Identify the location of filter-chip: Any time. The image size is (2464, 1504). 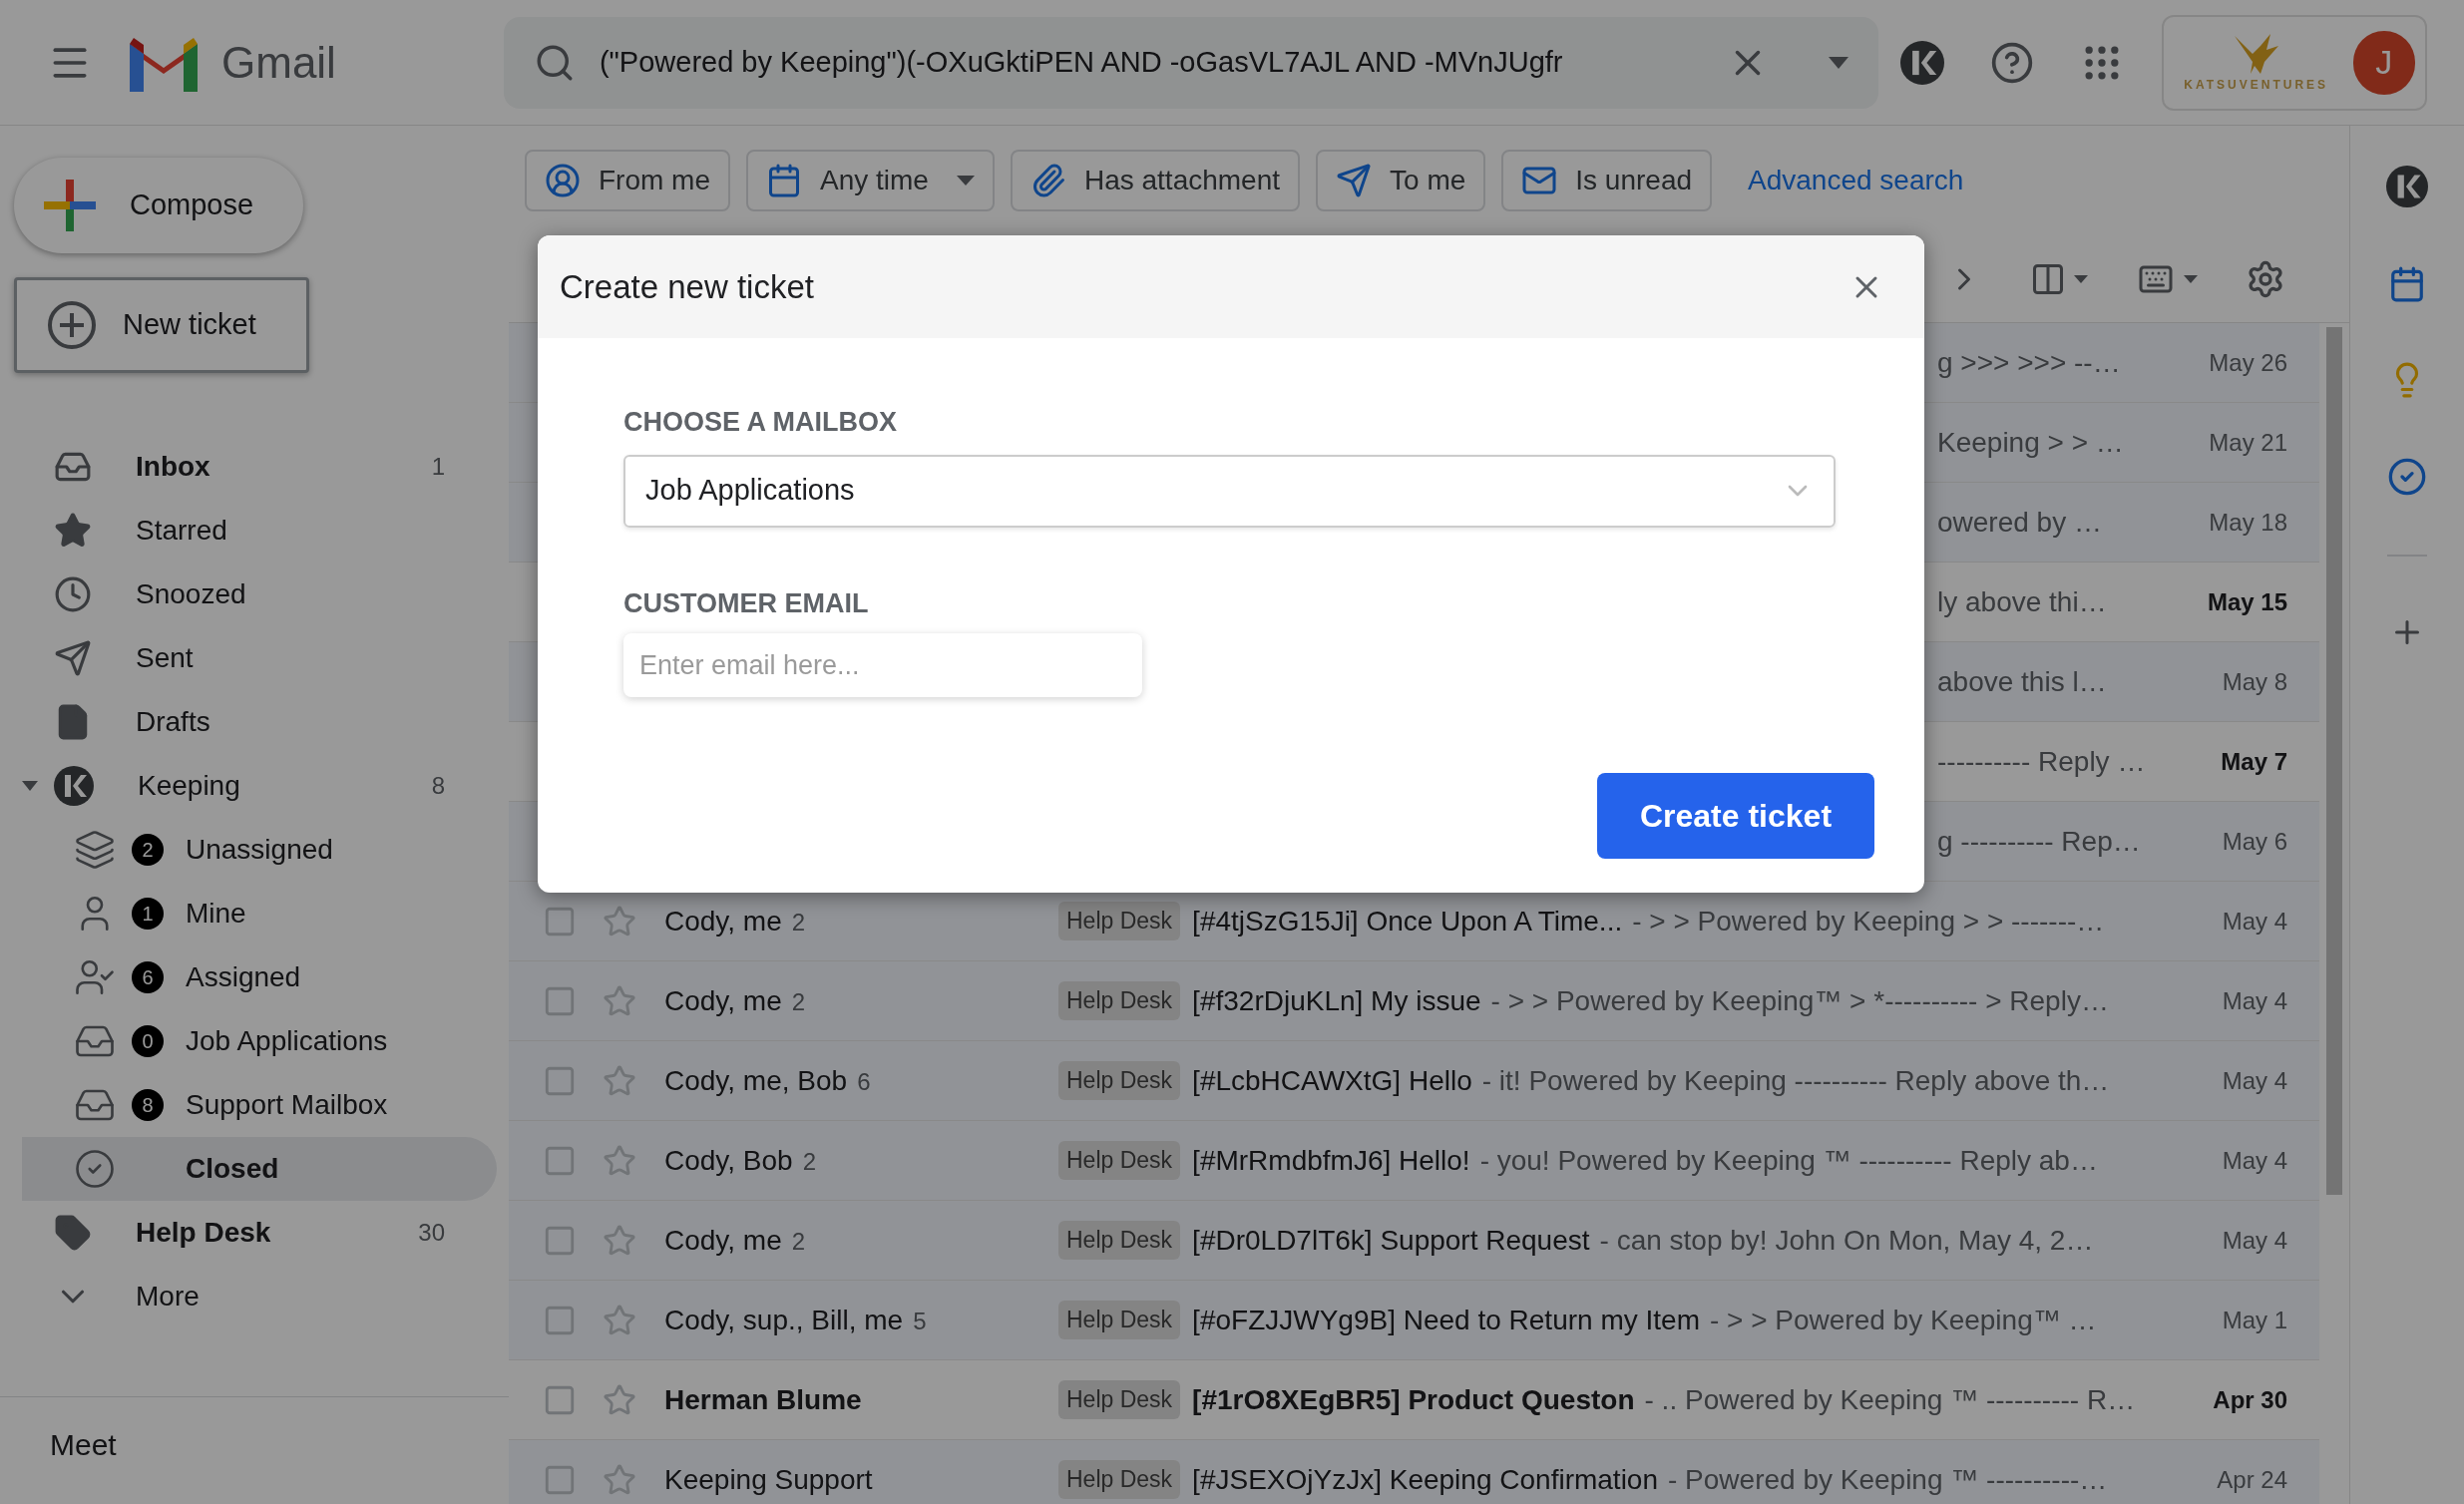
(870, 180).